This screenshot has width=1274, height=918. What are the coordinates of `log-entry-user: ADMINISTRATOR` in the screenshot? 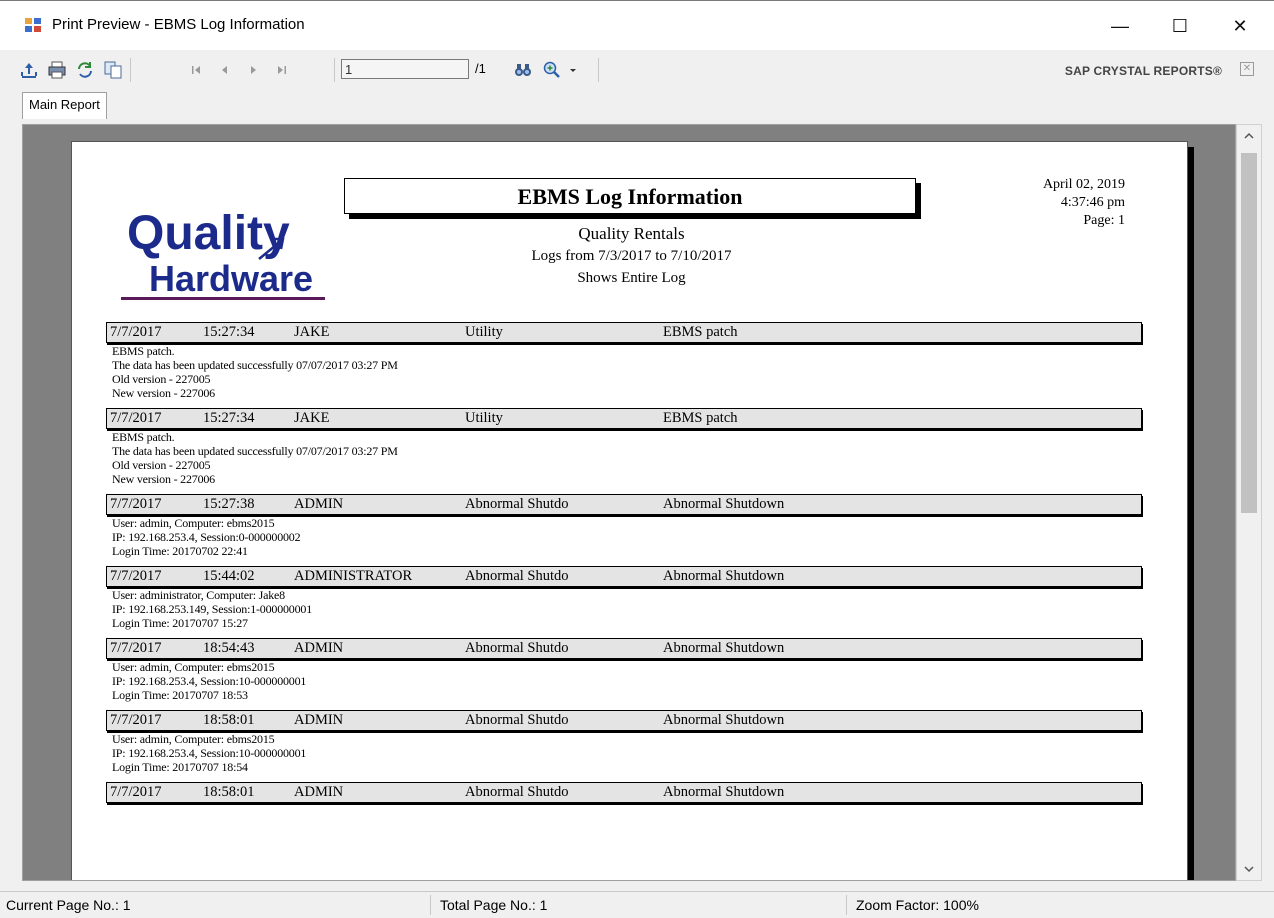 It's located at (353, 576).